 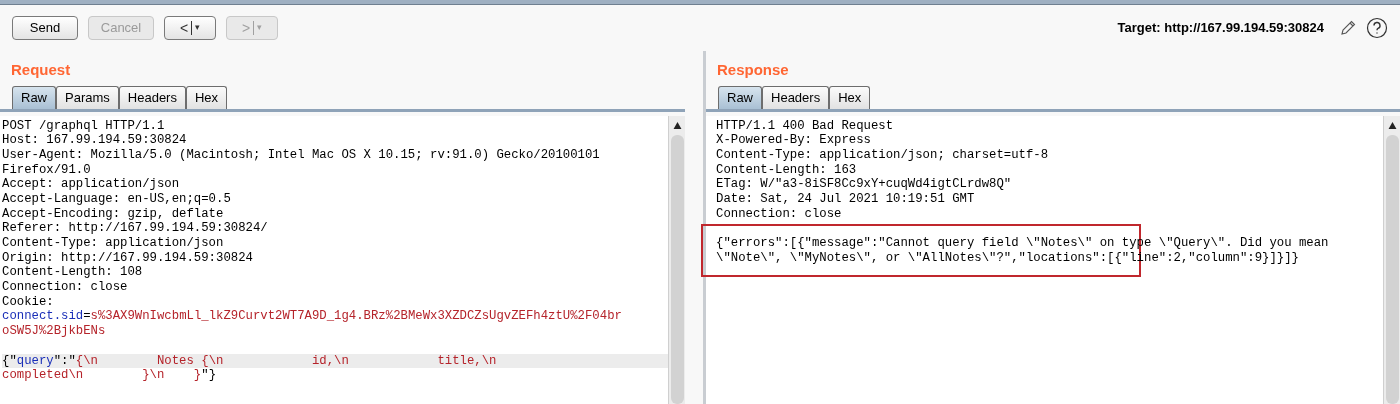 What do you see at coordinates (91, 184) in the screenshot?
I see `code-line: Accept: application/json` at bounding box center [91, 184].